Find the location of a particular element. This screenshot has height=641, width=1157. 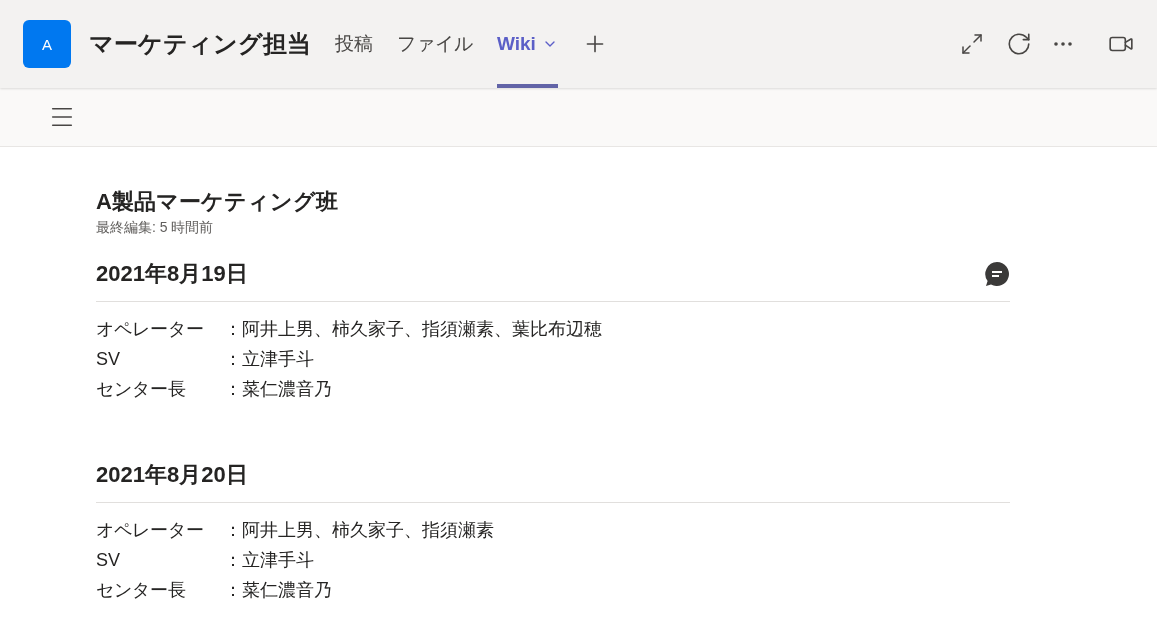

row-value: ：阿井上男、柿久家子、指須瀬素 is located at coordinates (359, 530).